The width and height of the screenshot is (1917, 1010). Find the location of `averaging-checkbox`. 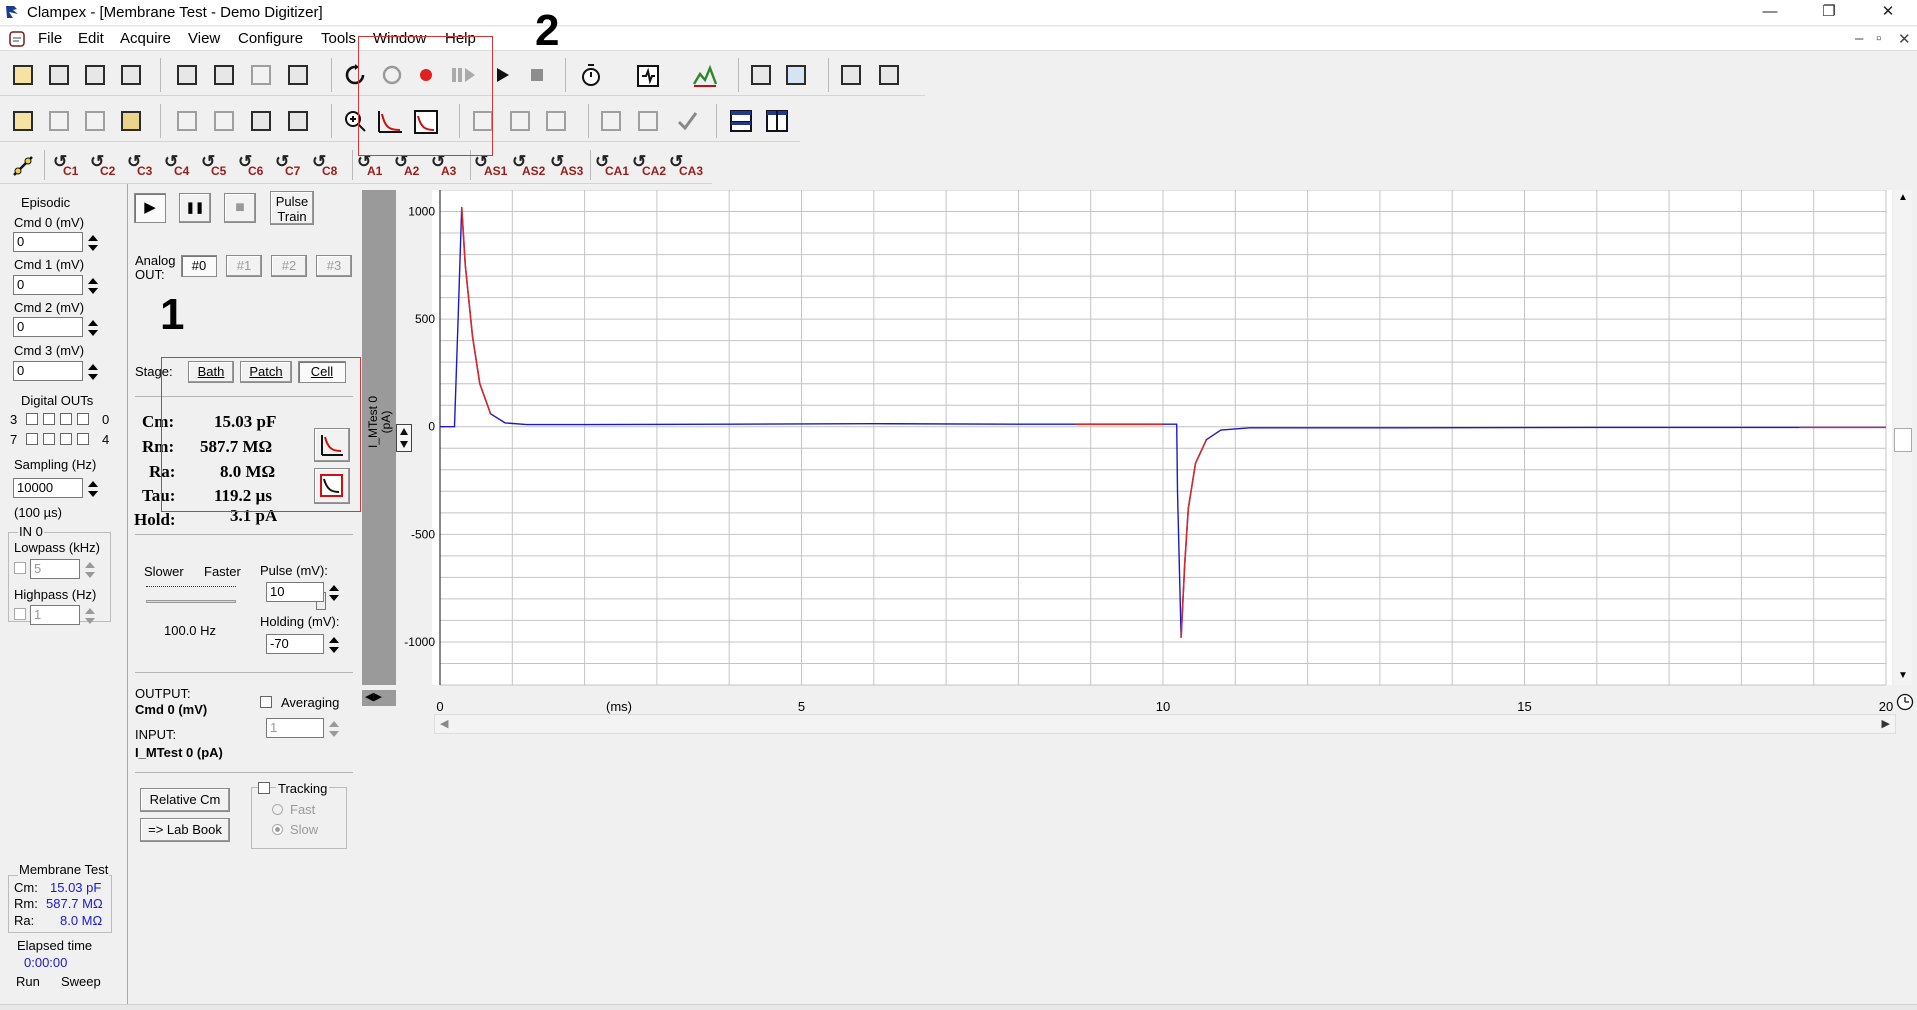

averaging-checkbox is located at coordinates (266, 702).